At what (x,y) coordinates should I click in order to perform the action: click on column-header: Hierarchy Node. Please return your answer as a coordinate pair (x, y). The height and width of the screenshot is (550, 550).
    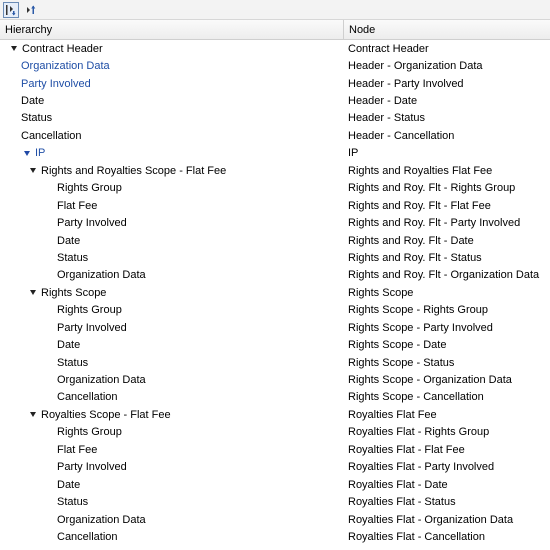
    Looking at the image, I should click on (275, 30).